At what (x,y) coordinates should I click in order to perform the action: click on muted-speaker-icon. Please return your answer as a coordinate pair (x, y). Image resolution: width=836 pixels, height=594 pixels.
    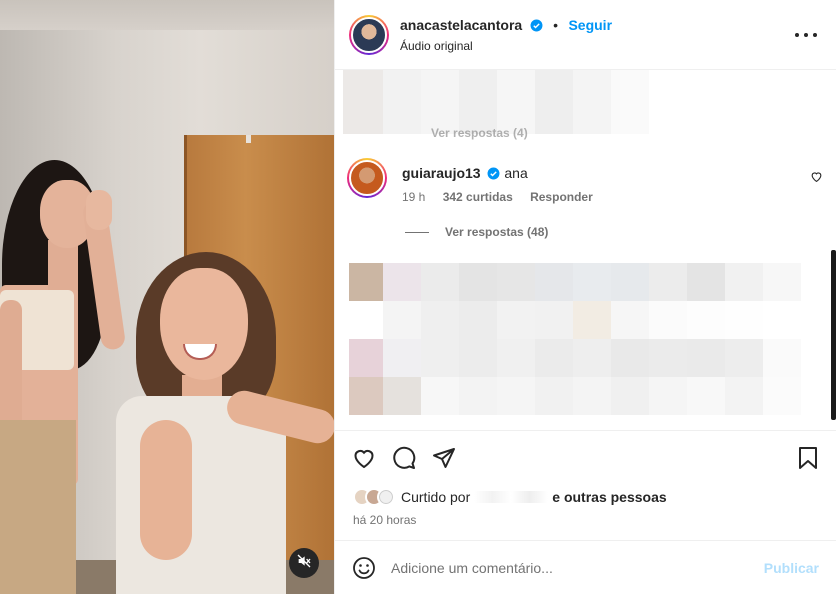
    Looking at the image, I should click on (304, 563).